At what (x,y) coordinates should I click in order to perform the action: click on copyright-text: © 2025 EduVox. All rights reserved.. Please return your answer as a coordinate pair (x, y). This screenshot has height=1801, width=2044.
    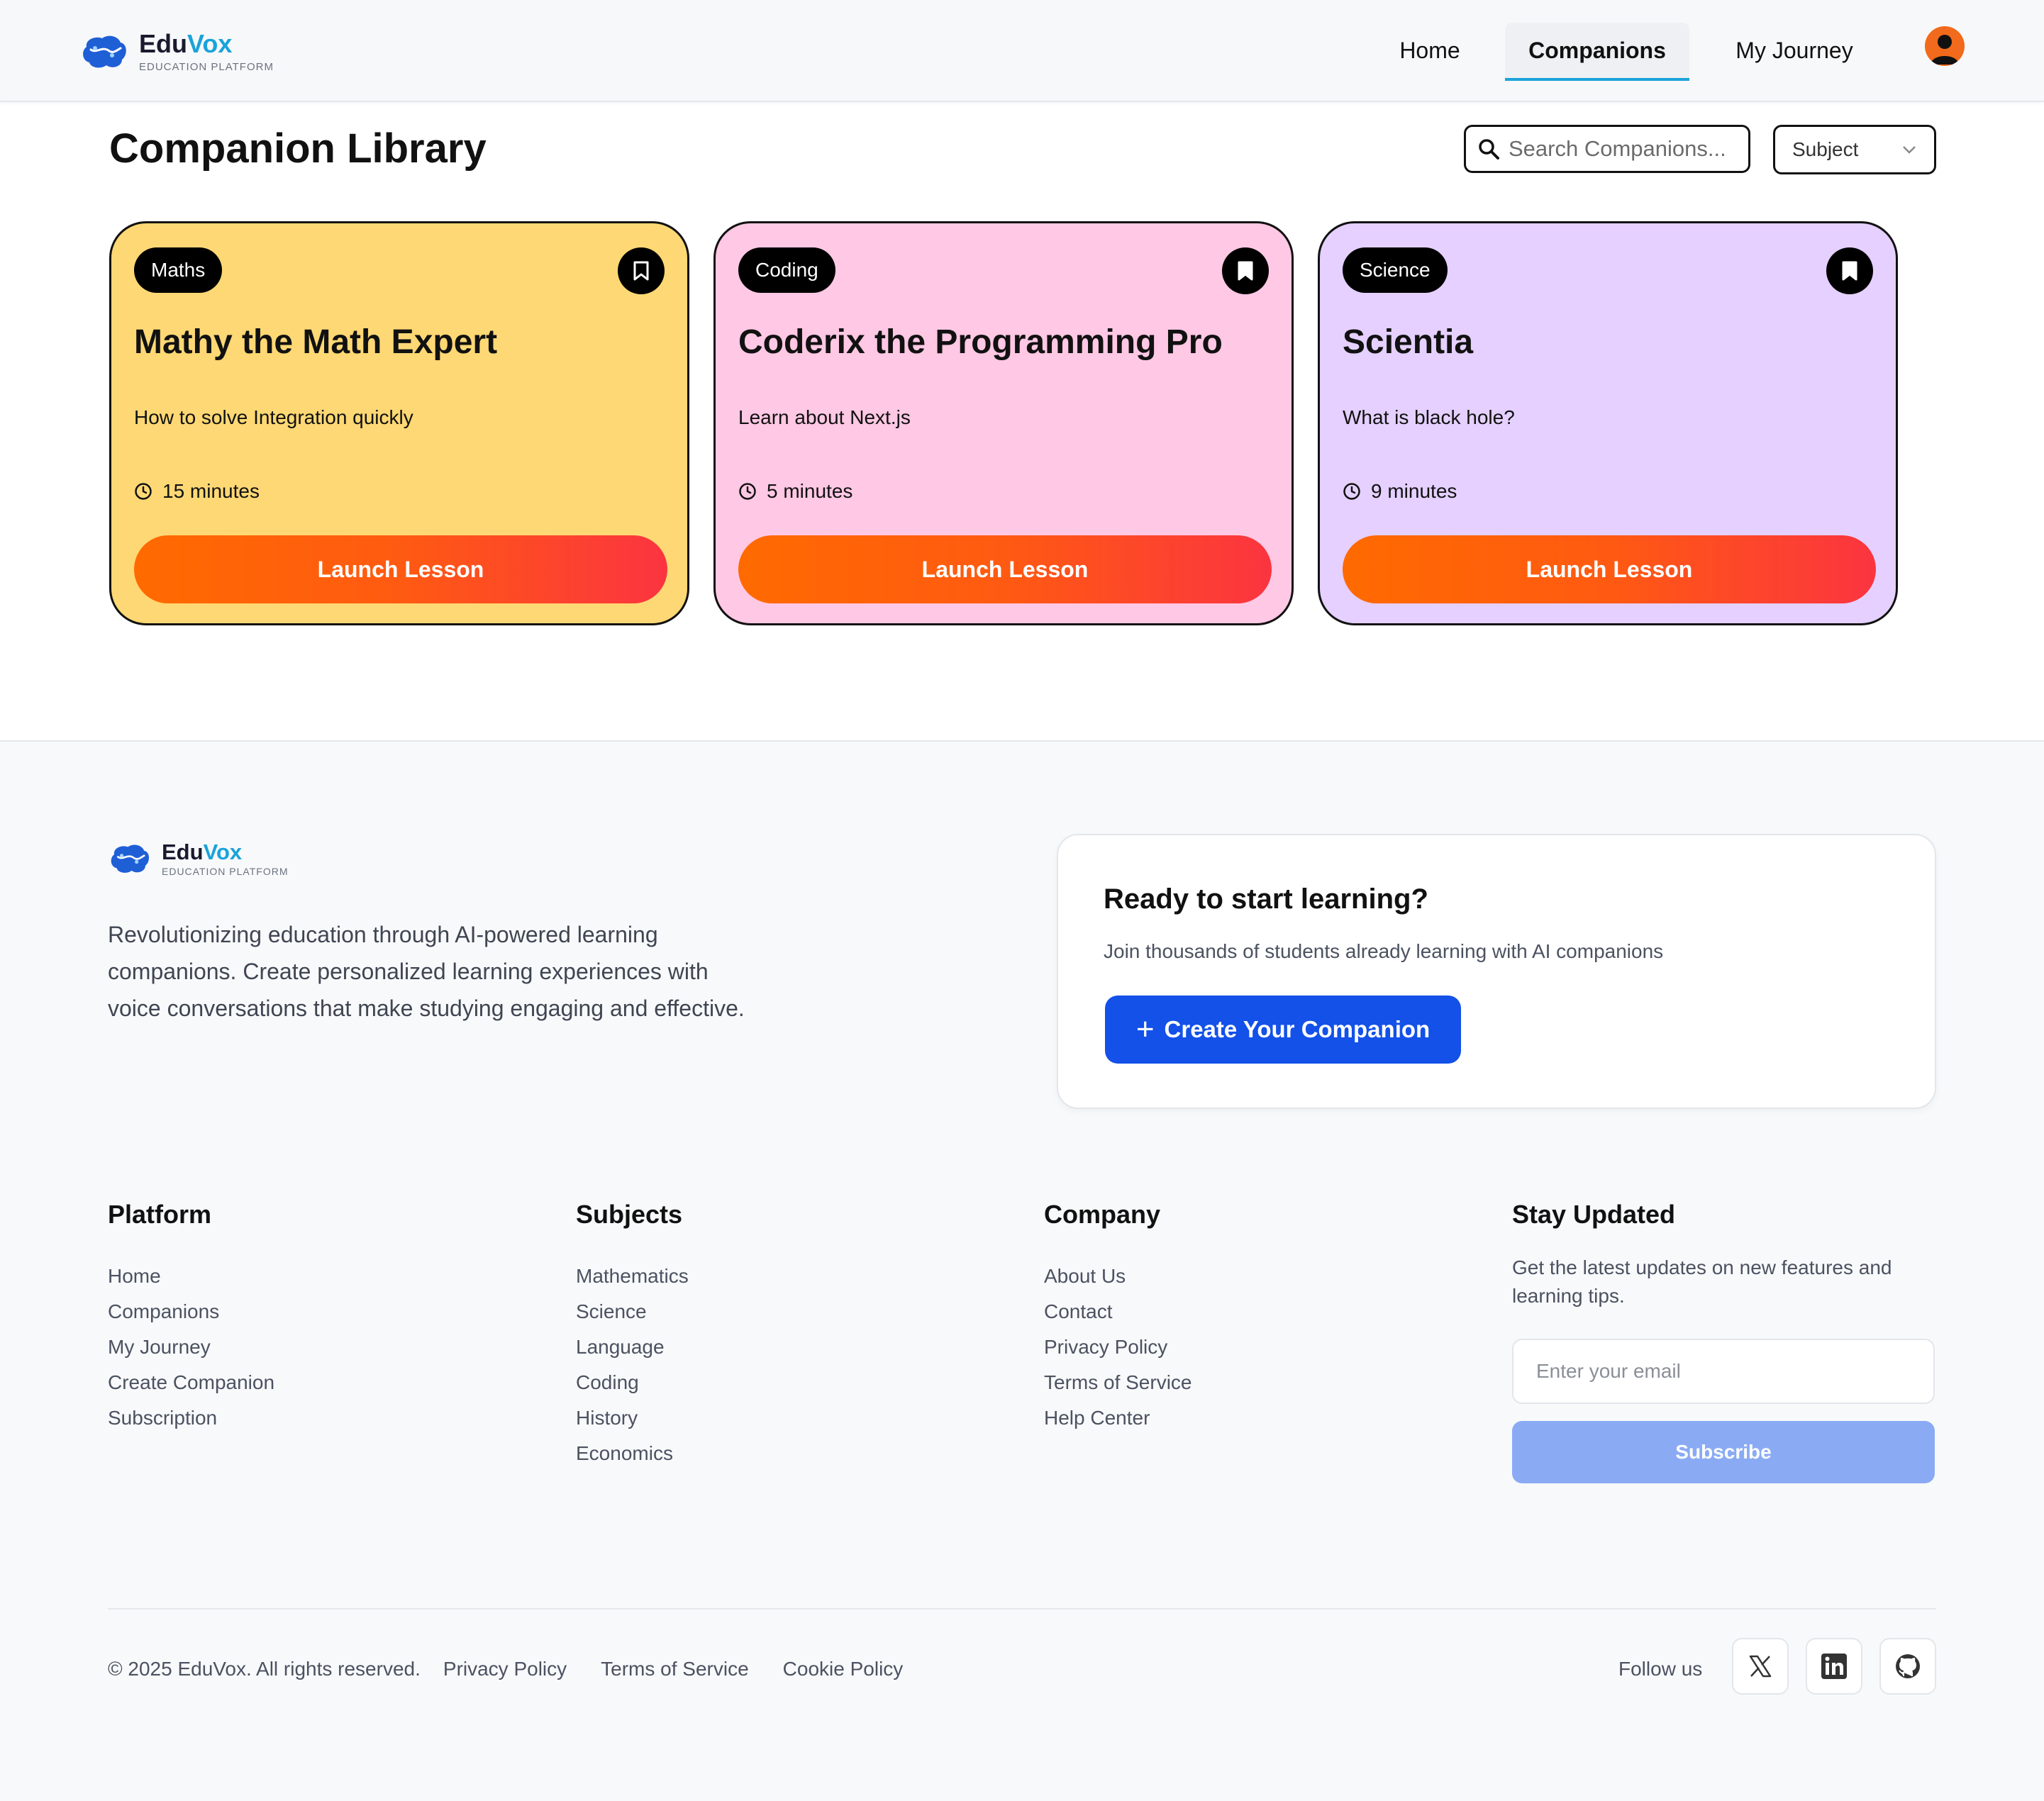
    Looking at the image, I should click on (264, 1669).